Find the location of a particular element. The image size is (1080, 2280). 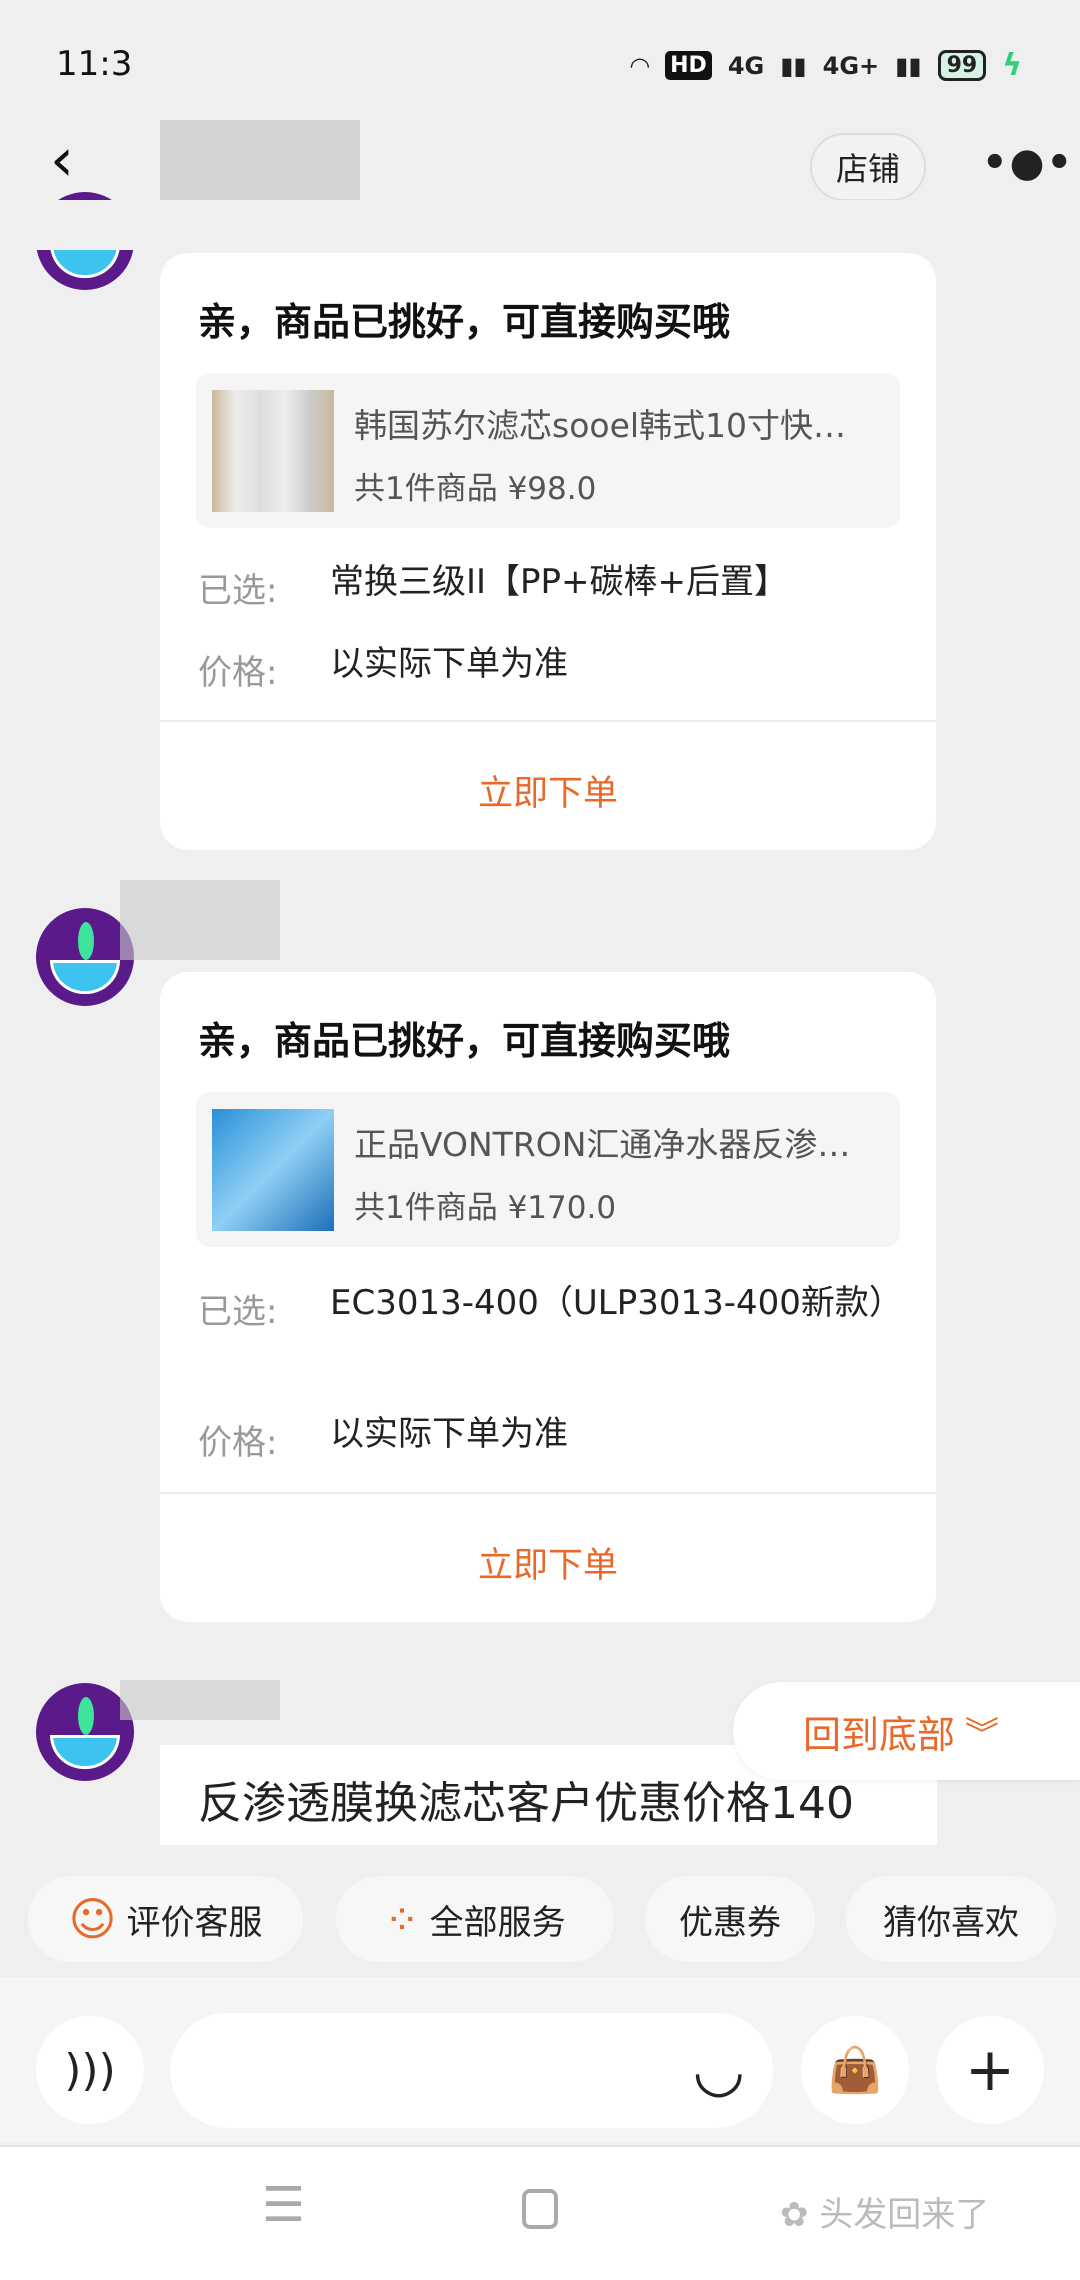

product-item: 正品VONTRON汇通净水器反渗透膜 共1件商品 ¥170.0 is located at coordinates (548, 1169).